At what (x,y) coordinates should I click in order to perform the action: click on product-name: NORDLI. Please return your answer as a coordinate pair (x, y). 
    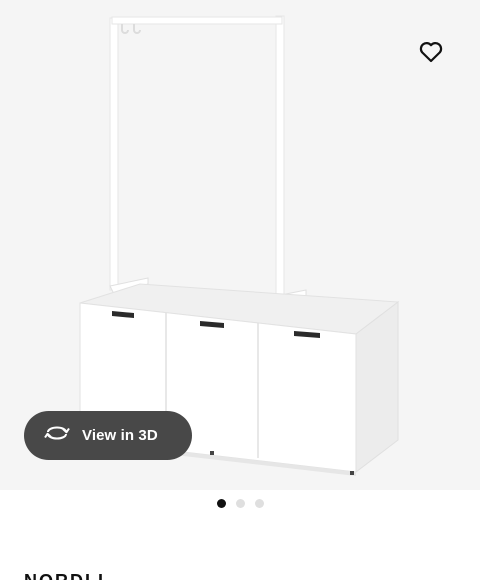
    Looking at the image, I should click on (64, 575).